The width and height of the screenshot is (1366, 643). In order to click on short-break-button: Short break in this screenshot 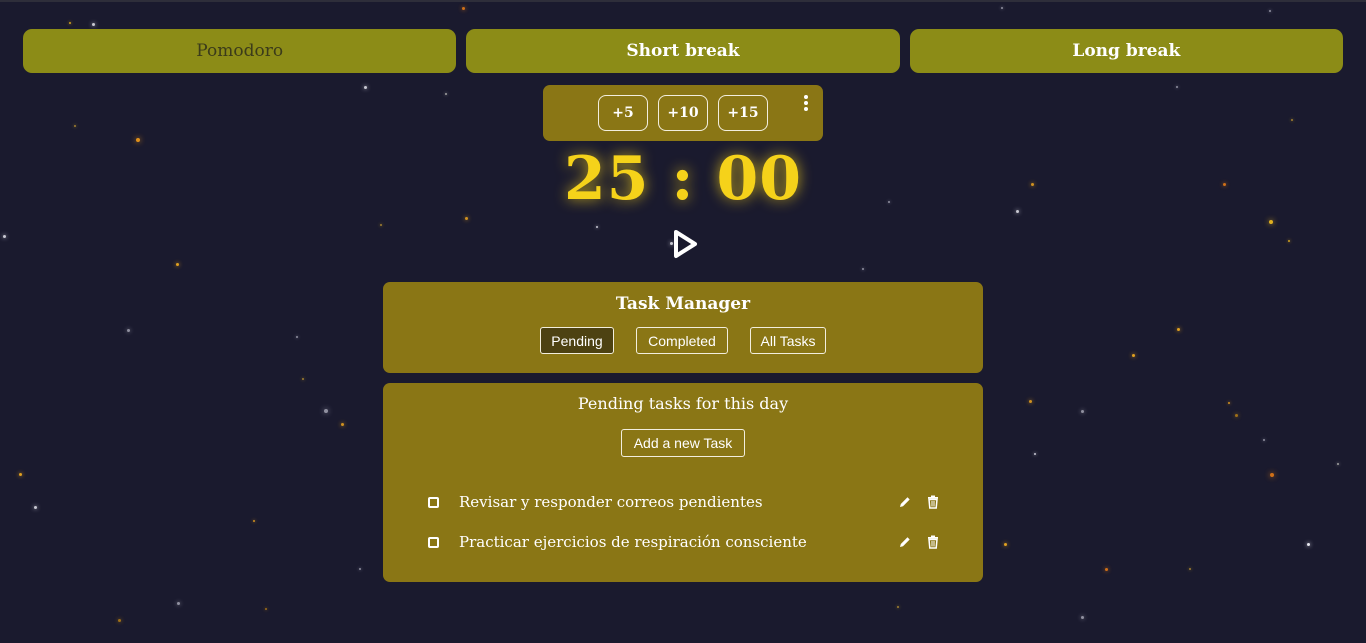, I will do `click(683, 51)`.